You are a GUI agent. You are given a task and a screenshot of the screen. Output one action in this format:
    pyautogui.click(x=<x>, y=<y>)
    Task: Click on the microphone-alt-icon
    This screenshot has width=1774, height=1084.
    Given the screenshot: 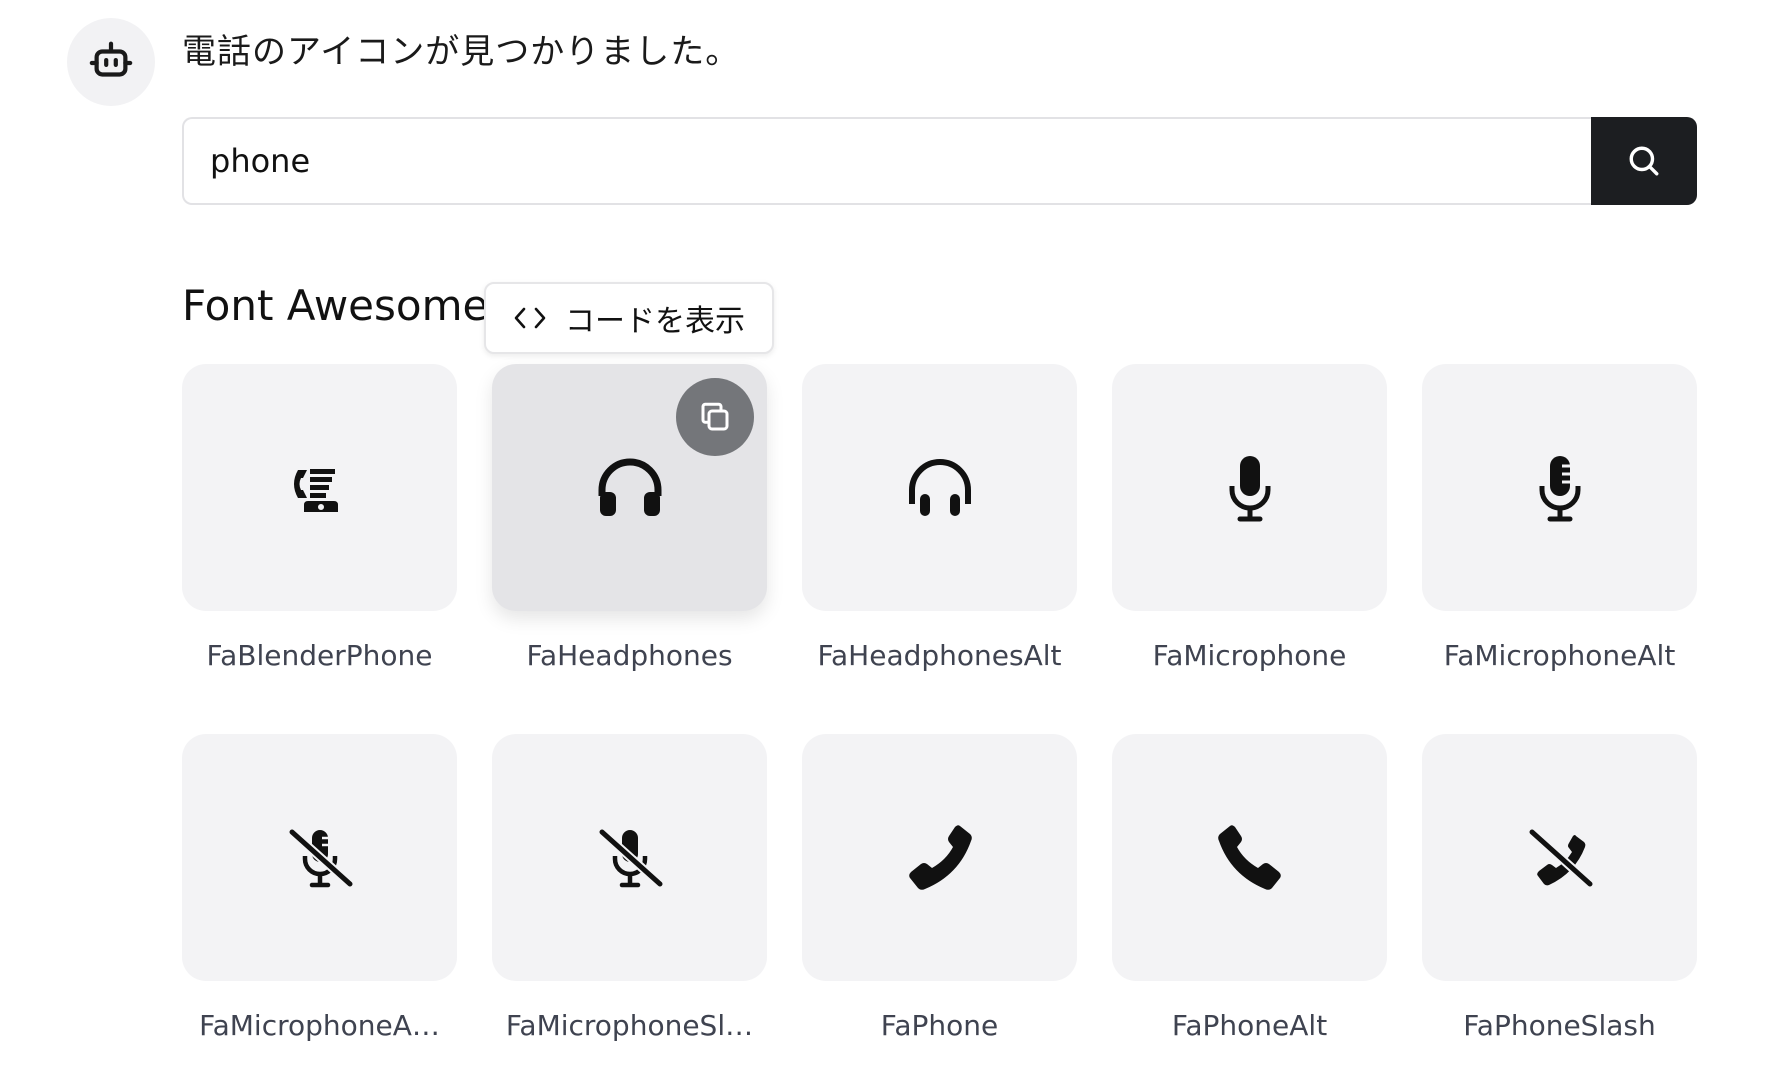 What is the action you would take?
    pyautogui.click(x=1559, y=488)
    